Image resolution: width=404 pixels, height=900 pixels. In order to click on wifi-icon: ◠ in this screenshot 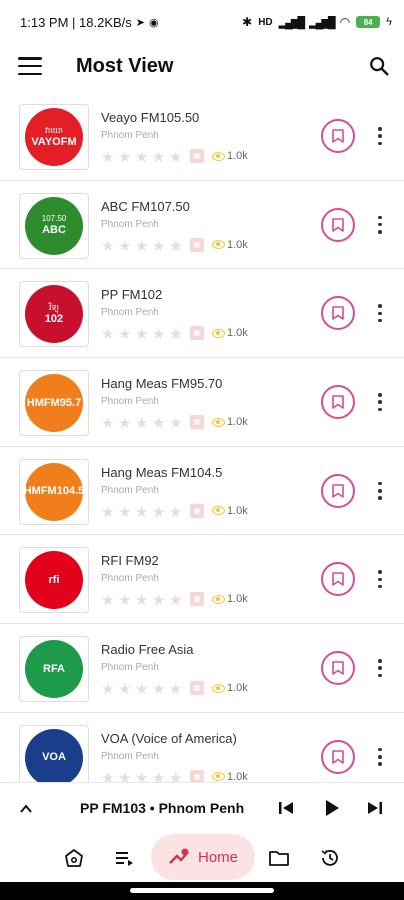, I will do `click(345, 22)`.